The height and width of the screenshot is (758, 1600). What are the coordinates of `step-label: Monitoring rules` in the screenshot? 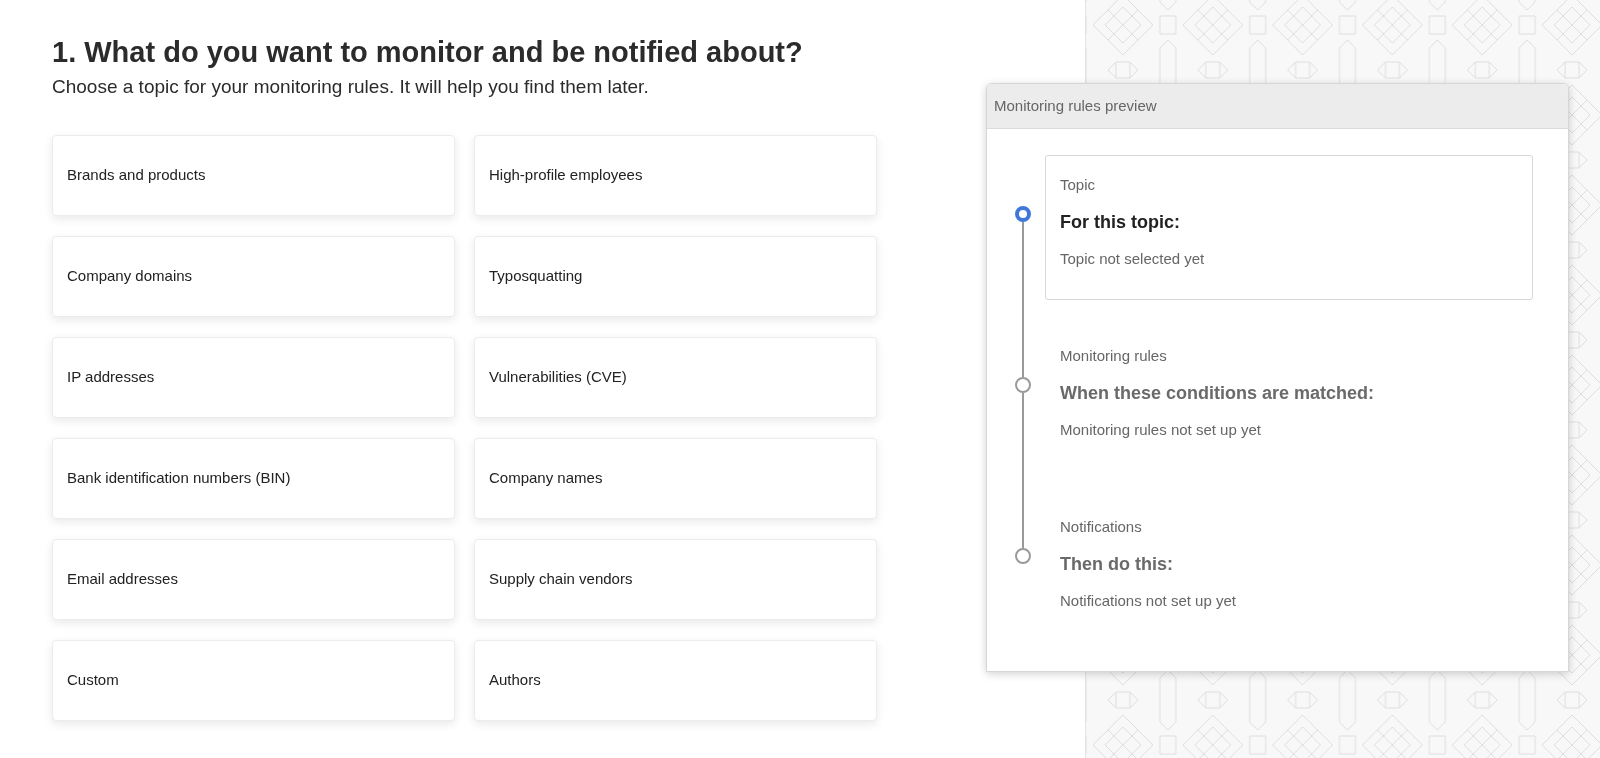 It's located at (1114, 356).